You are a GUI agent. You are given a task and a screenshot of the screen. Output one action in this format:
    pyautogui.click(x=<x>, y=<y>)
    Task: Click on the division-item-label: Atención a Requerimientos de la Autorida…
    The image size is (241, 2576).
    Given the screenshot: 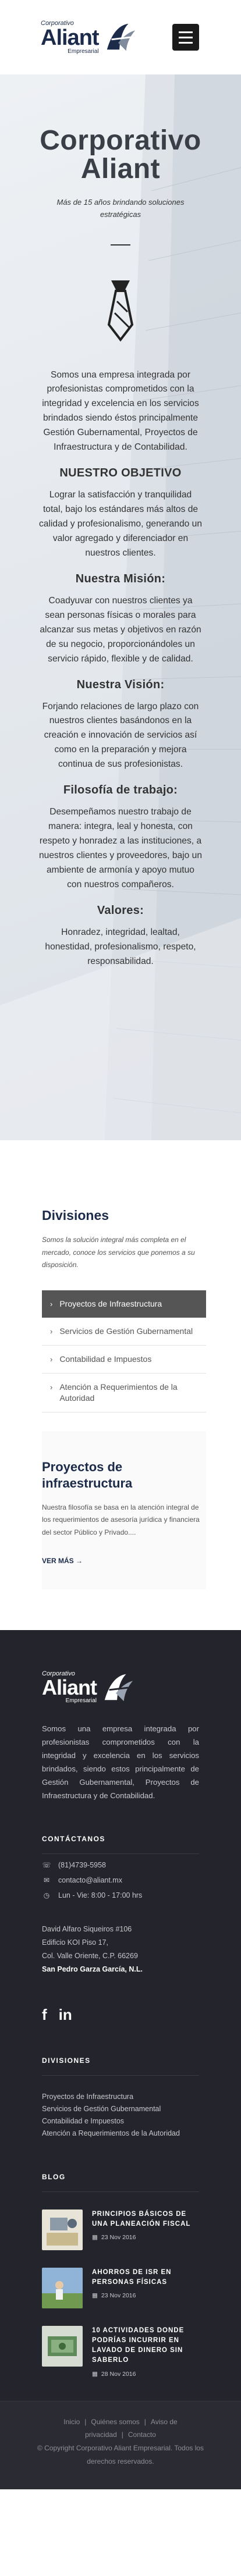 What is the action you would take?
    pyautogui.click(x=118, y=1392)
    